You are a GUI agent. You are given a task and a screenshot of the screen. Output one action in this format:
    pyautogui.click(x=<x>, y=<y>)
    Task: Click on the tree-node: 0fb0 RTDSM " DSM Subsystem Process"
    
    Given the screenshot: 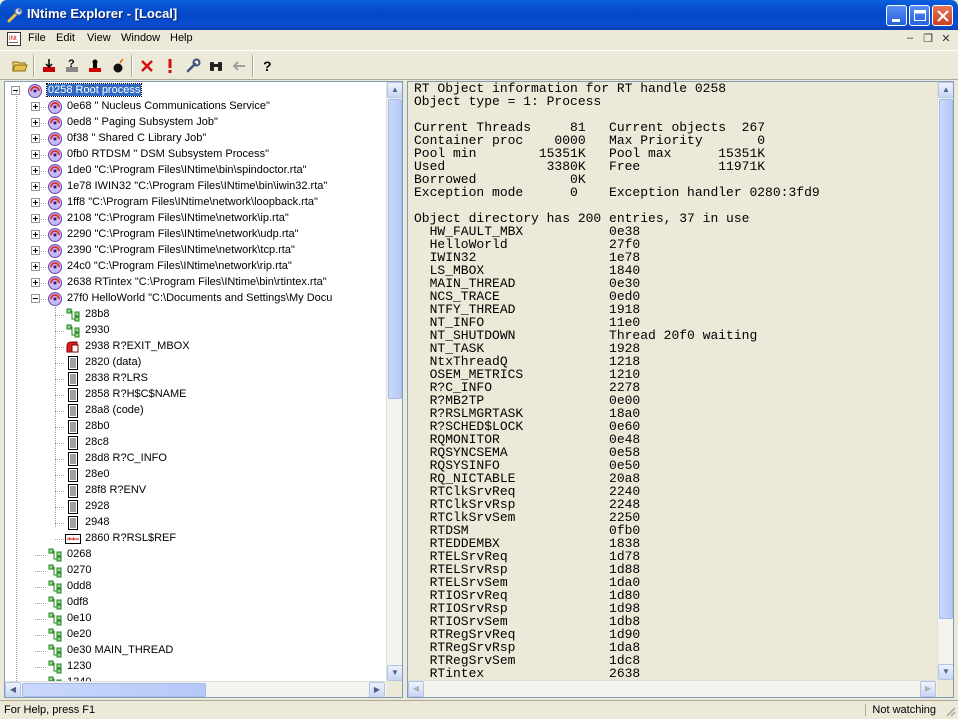 What is the action you would take?
    pyautogui.click(x=195, y=155)
    